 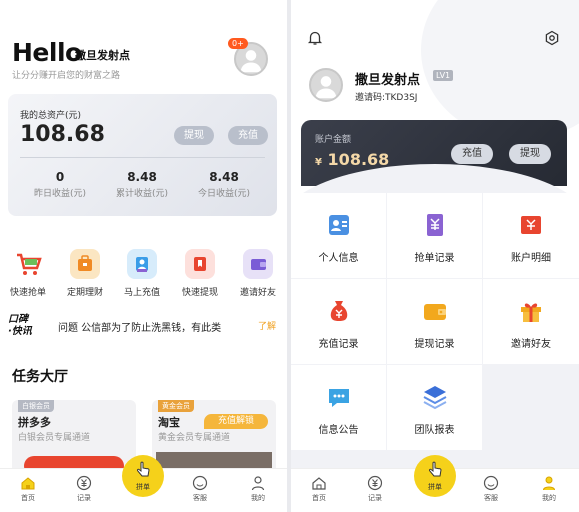 I want to click on balance-label: 账户金额, so click(x=333, y=140).